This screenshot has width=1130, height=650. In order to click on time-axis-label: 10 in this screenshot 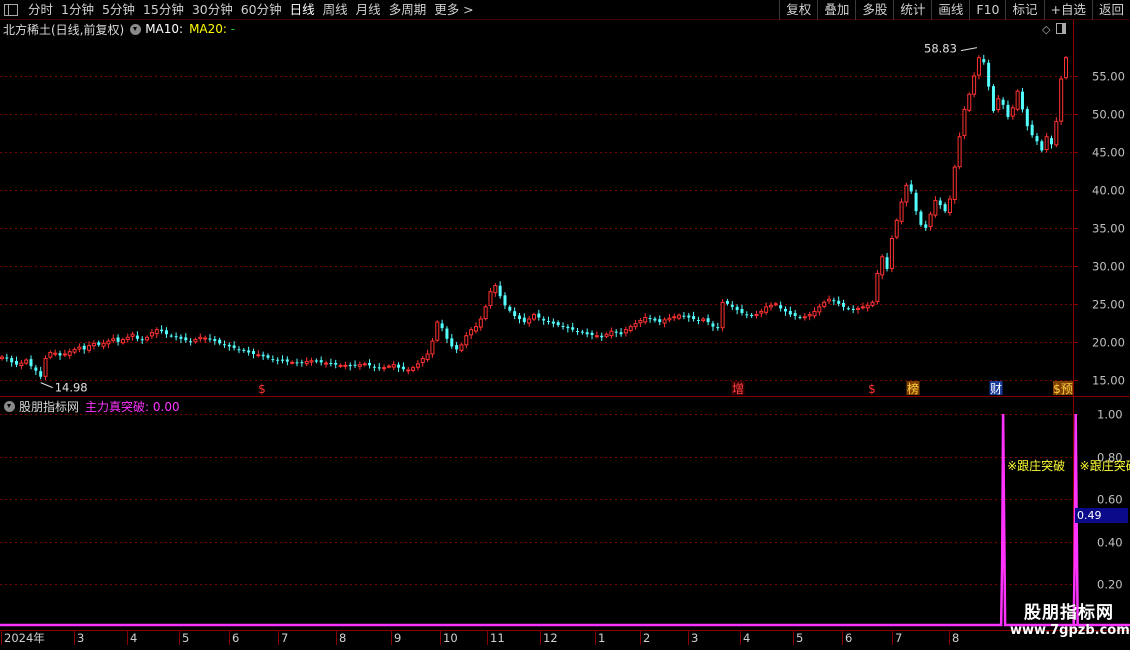, I will do `click(450, 638)`.